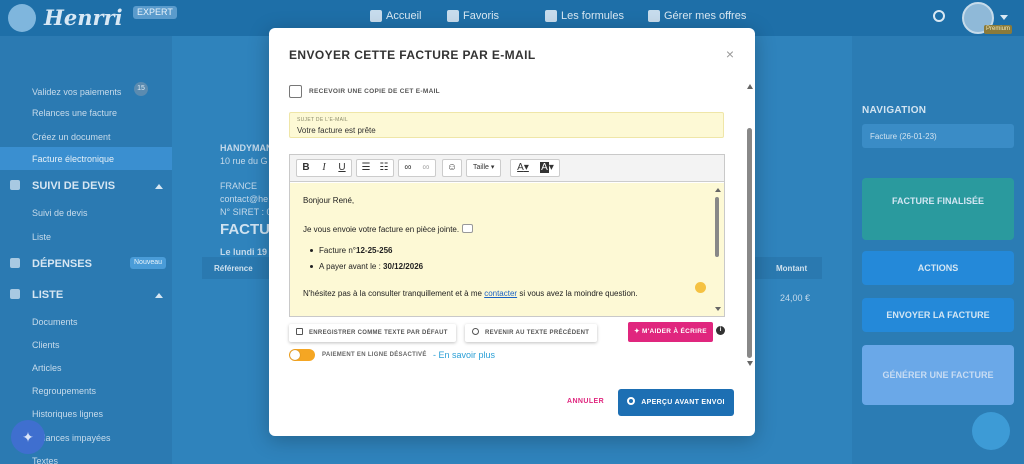  What do you see at coordinates (395, 16) in the screenshot?
I see `nav-home: Accueil` at bounding box center [395, 16].